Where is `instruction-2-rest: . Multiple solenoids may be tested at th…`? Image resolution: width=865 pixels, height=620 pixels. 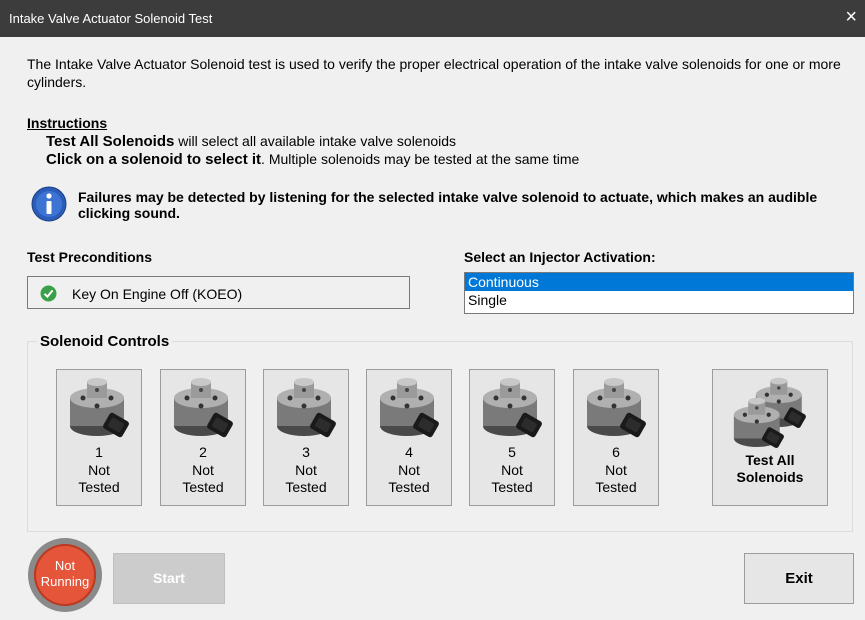 instruction-2-rest: . Multiple solenoids may be tested at th… is located at coordinates (420, 159).